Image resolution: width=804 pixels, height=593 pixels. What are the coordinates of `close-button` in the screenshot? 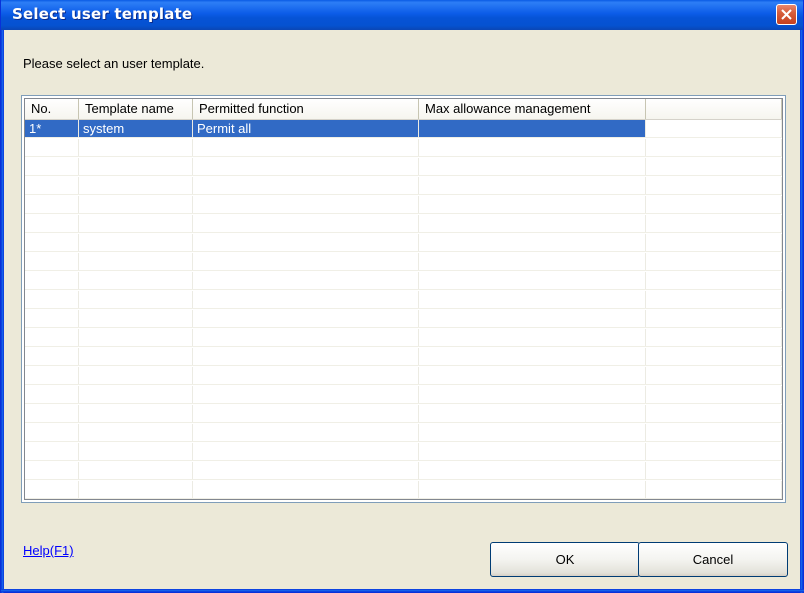 It's located at (786, 14).